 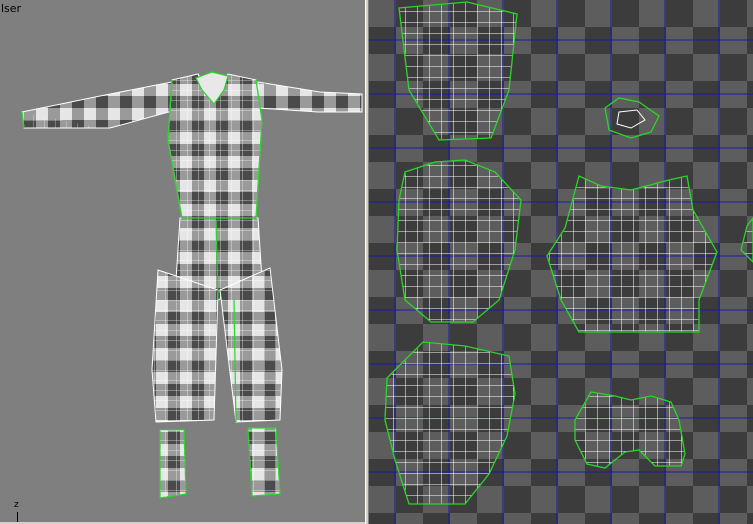 I want to click on uv-island-leg, so click(x=450, y=423).